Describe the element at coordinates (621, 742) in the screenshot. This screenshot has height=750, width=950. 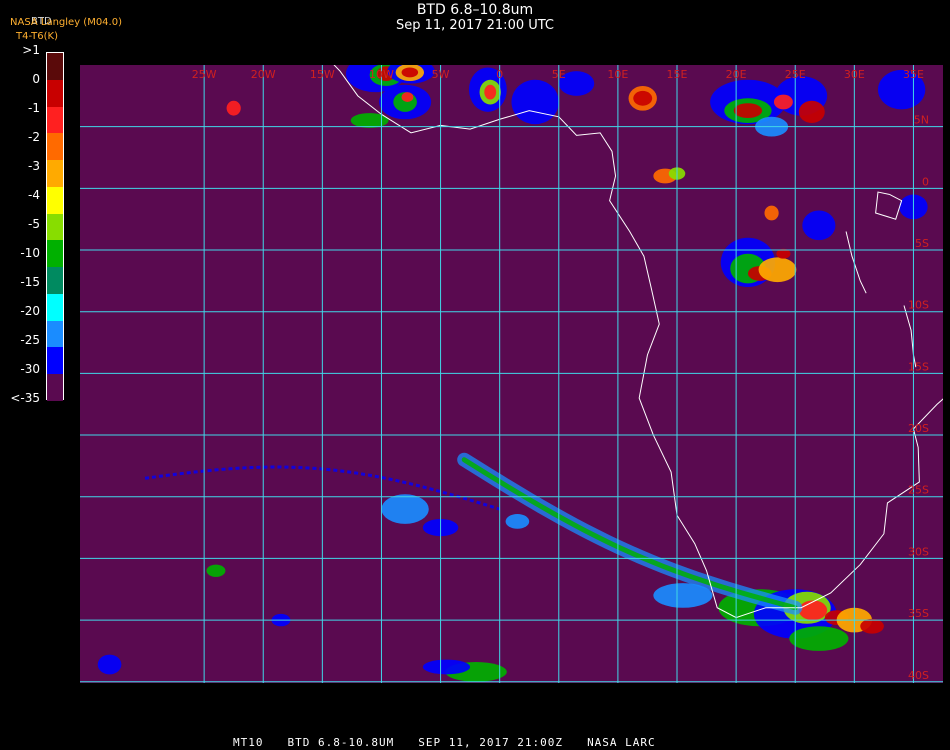
I see `footer-source: NASA LARC` at that location.